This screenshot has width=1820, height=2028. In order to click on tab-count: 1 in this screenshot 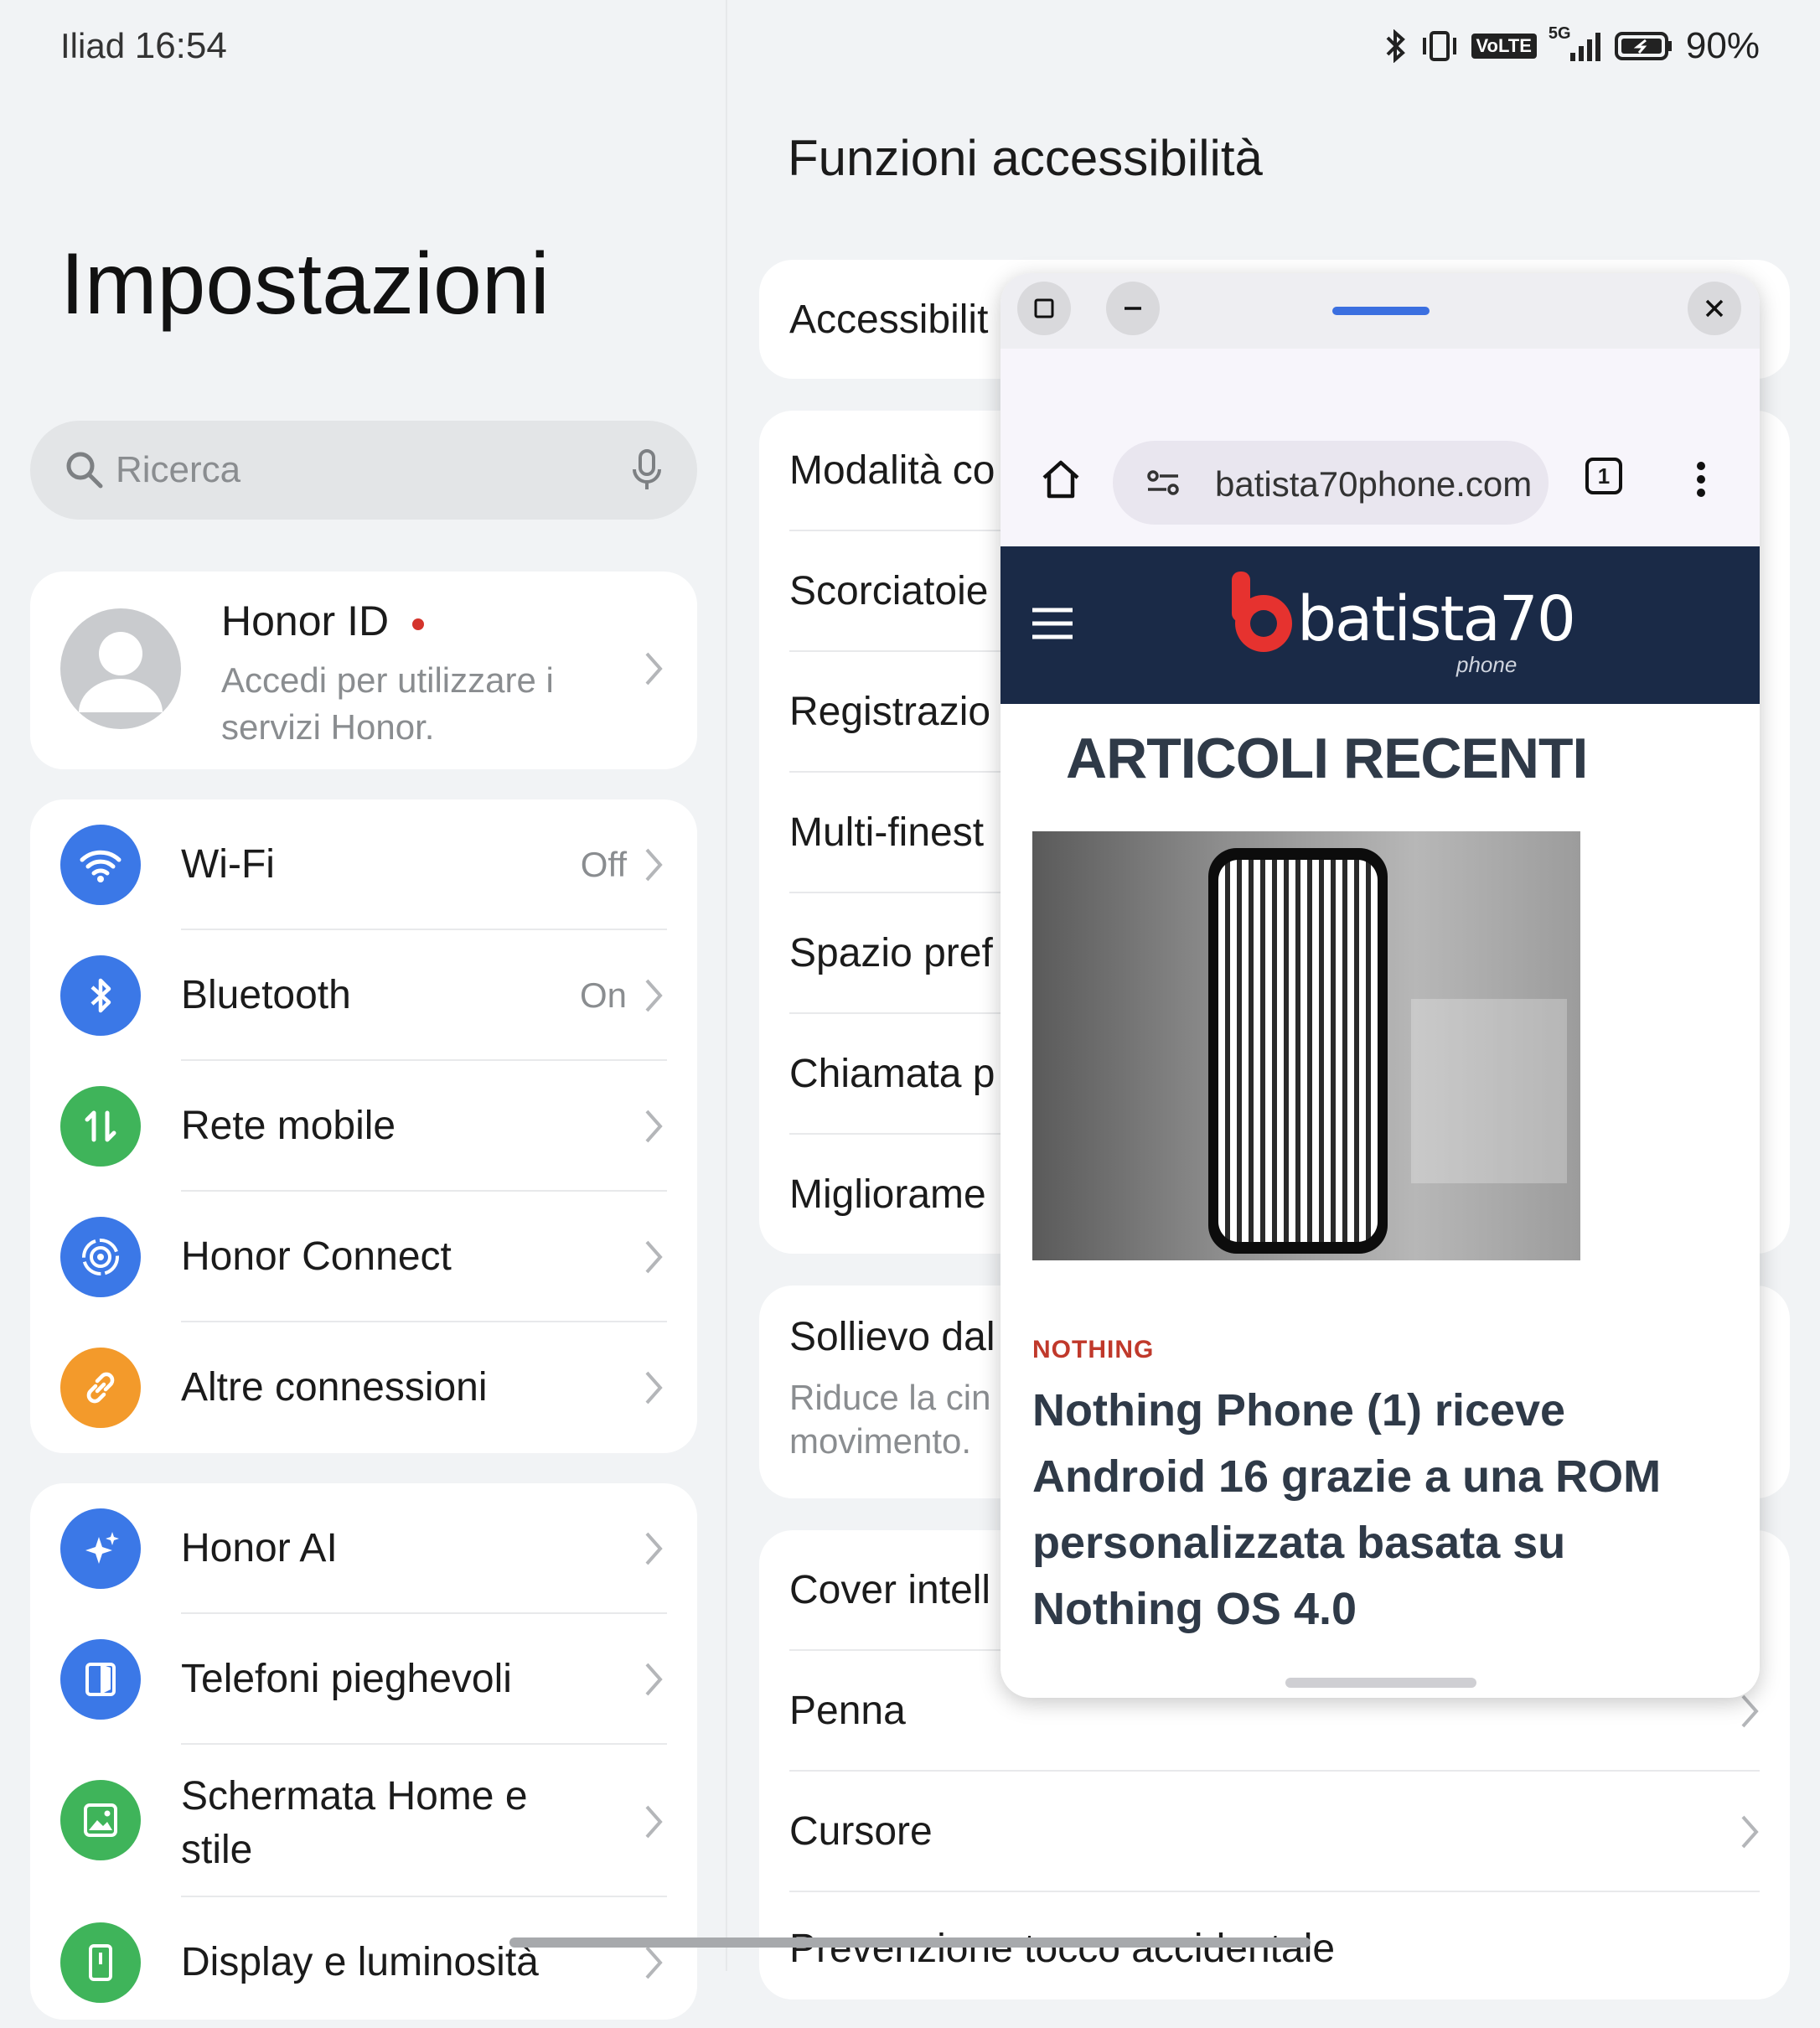, I will do `click(1604, 476)`.